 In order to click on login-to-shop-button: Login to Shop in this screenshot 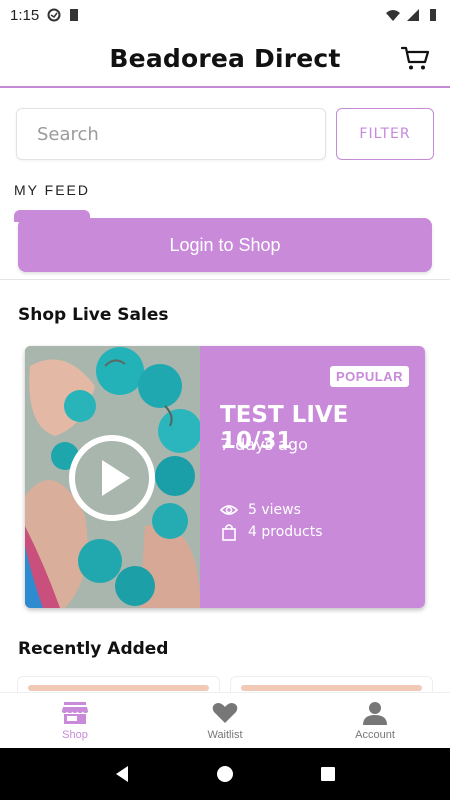, I will do `click(225, 245)`.